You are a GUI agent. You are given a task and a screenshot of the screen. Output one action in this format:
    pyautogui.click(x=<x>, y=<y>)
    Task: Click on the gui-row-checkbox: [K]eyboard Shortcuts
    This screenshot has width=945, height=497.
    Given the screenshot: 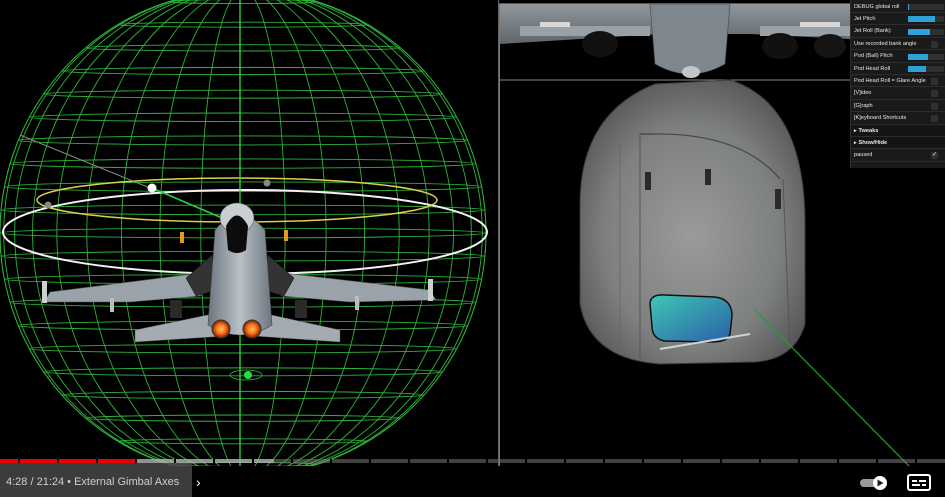 What is the action you would take?
    pyautogui.click(x=898, y=119)
    